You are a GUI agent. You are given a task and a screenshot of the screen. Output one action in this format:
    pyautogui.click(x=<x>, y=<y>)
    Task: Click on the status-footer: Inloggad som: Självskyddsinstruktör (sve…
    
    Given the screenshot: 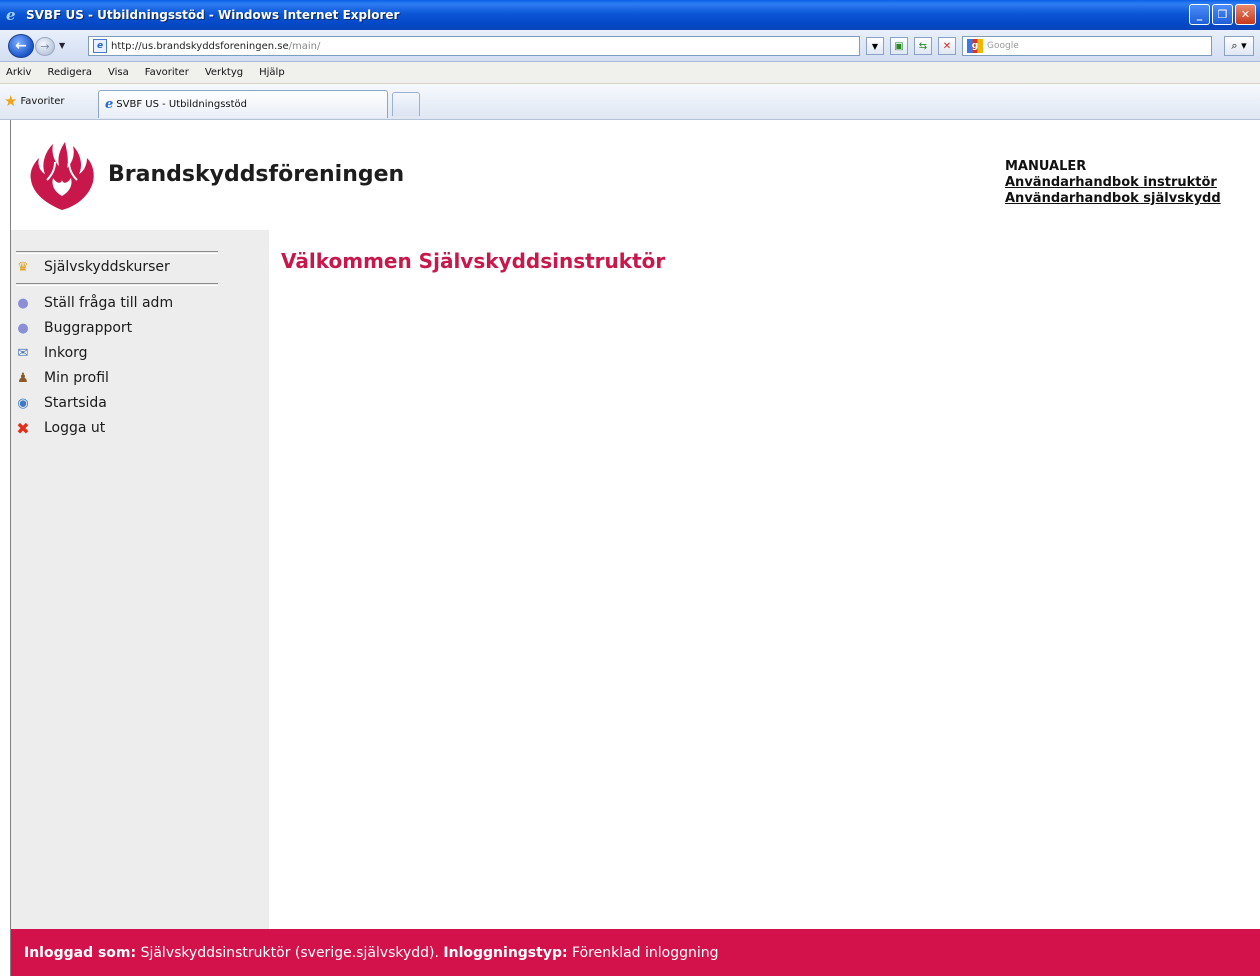 What is the action you would take?
    pyautogui.click(x=635, y=952)
    